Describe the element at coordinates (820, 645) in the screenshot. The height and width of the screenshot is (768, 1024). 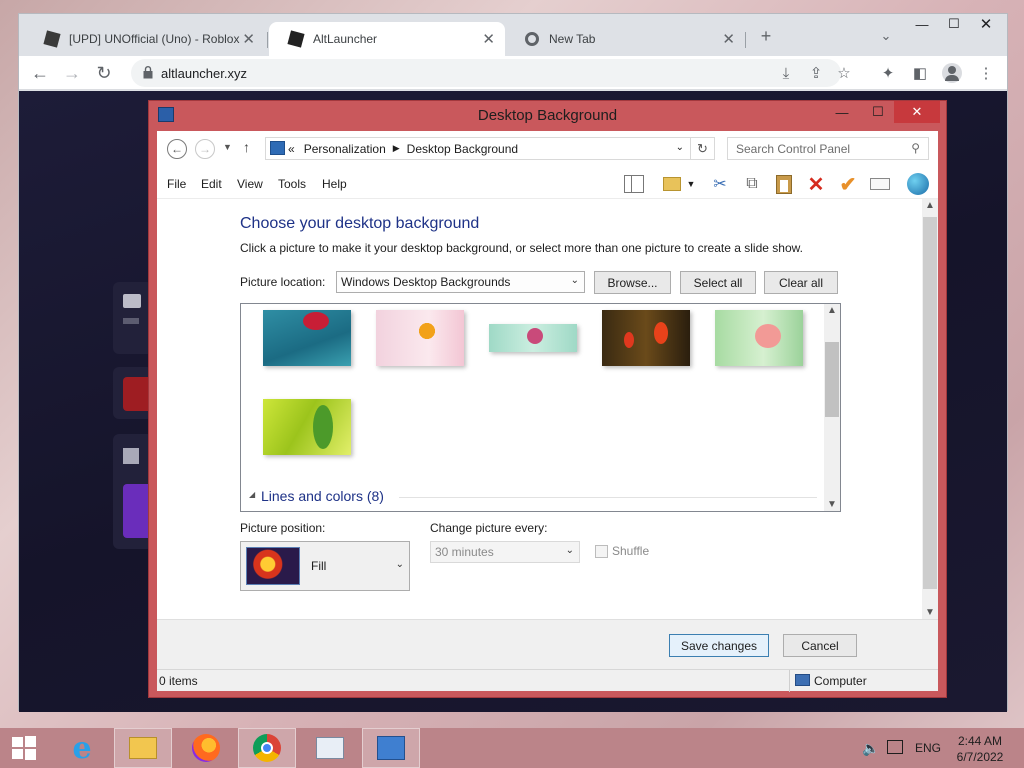
I see `cancel-button: Cancel` at that location.